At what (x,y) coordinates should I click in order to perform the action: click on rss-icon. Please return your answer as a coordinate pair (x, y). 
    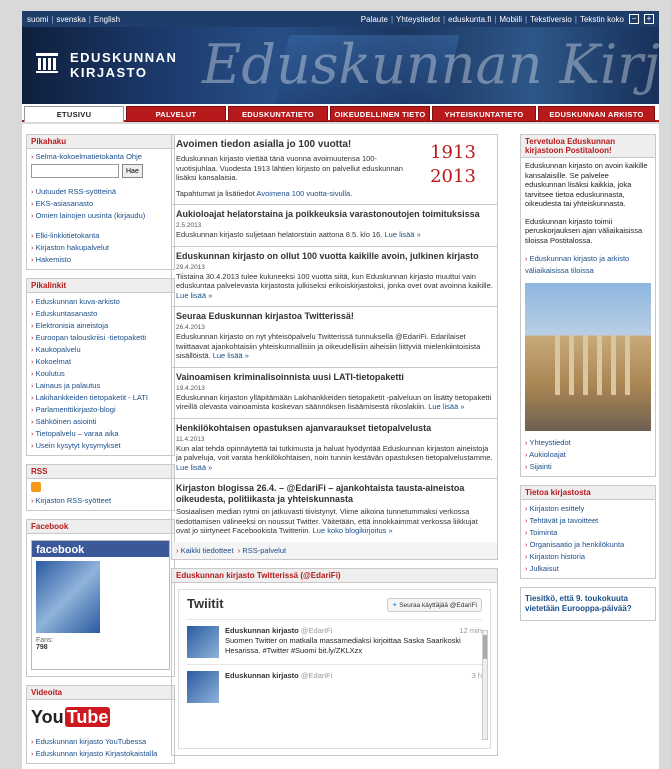
    Looking at the image, I should click on (36, 487).